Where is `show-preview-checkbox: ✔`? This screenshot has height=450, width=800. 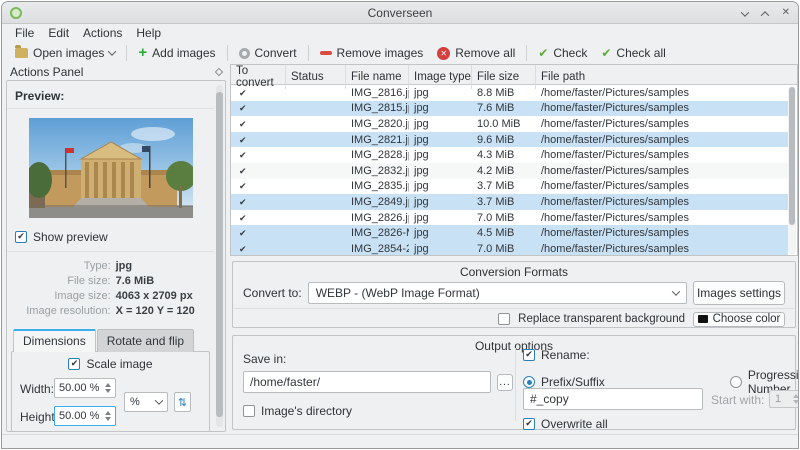
show-preview-checkbox: ✔ is located at coordinates (21, 237).